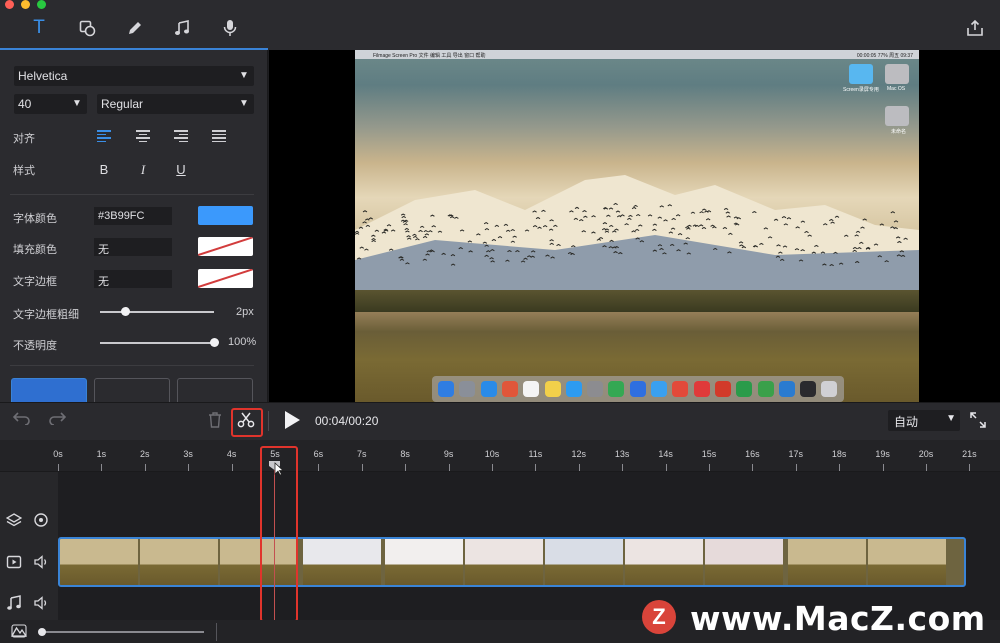 This screenshot has height=643, width=1000. I want to click on align-center-button, so click(143, 137).